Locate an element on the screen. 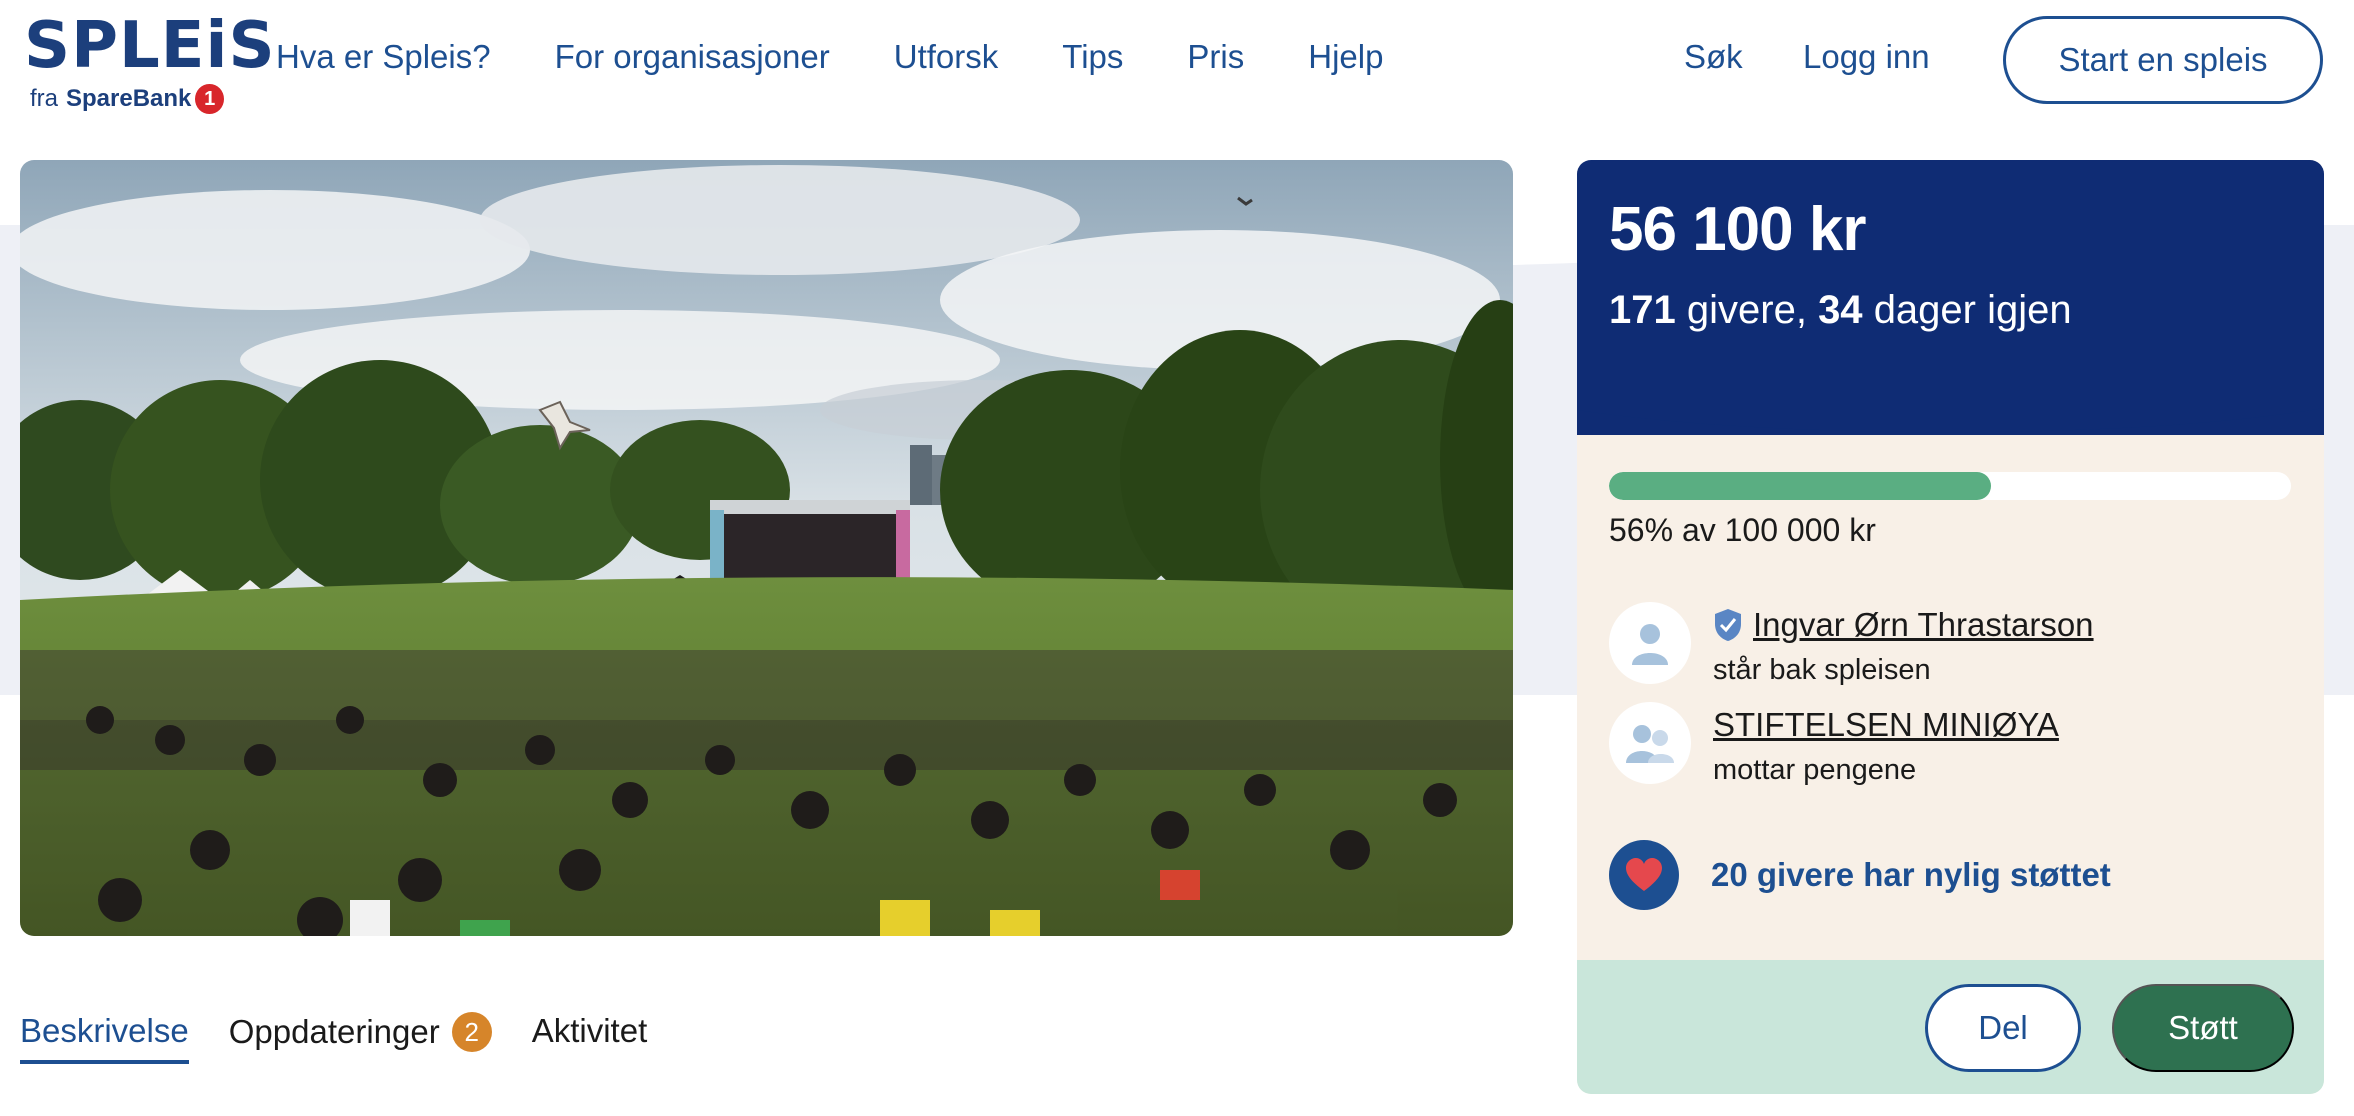  progress-text: 56% av 100 000 kr is located at coordinates (1742, 530).